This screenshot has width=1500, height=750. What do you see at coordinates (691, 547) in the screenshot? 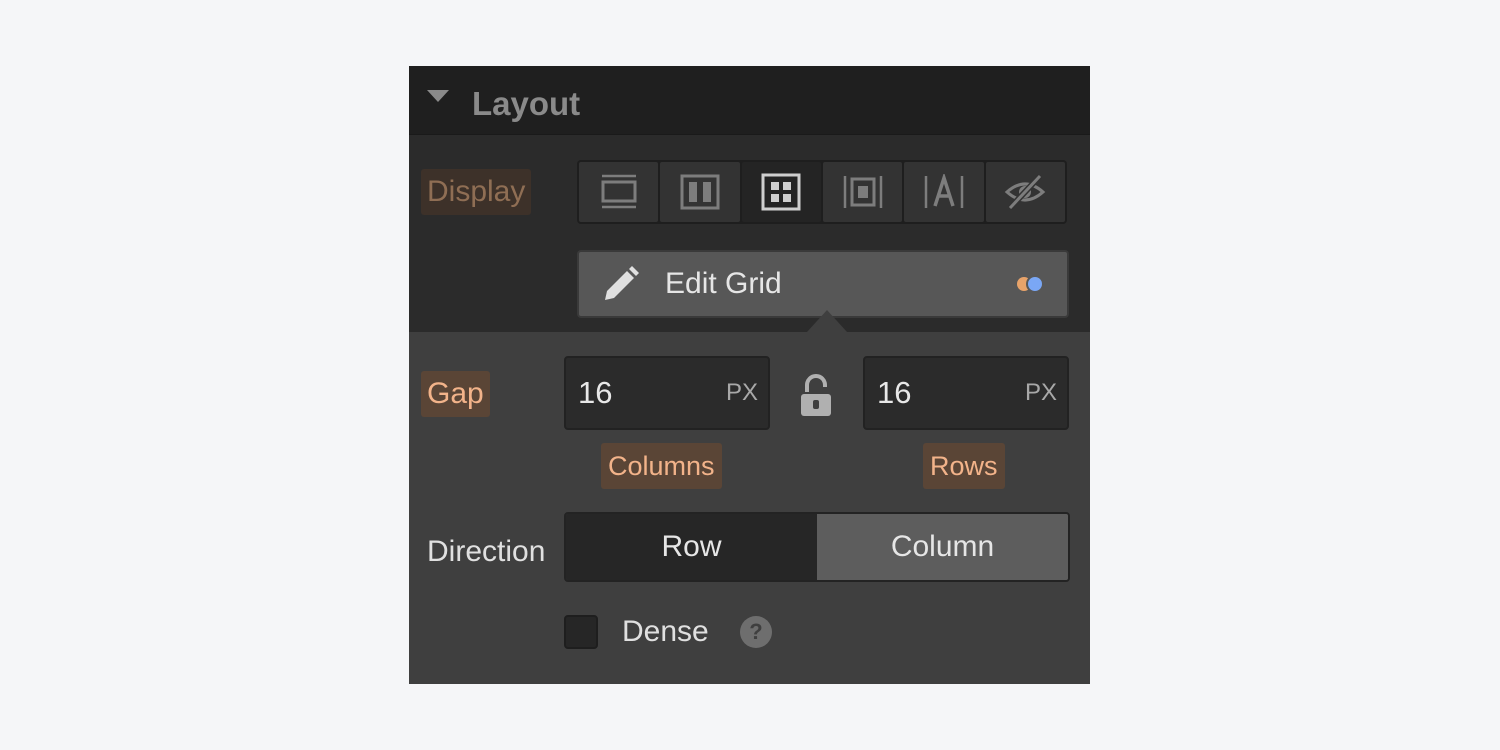
I see `direction-row-button: Row` at bounding box center [691, 547].